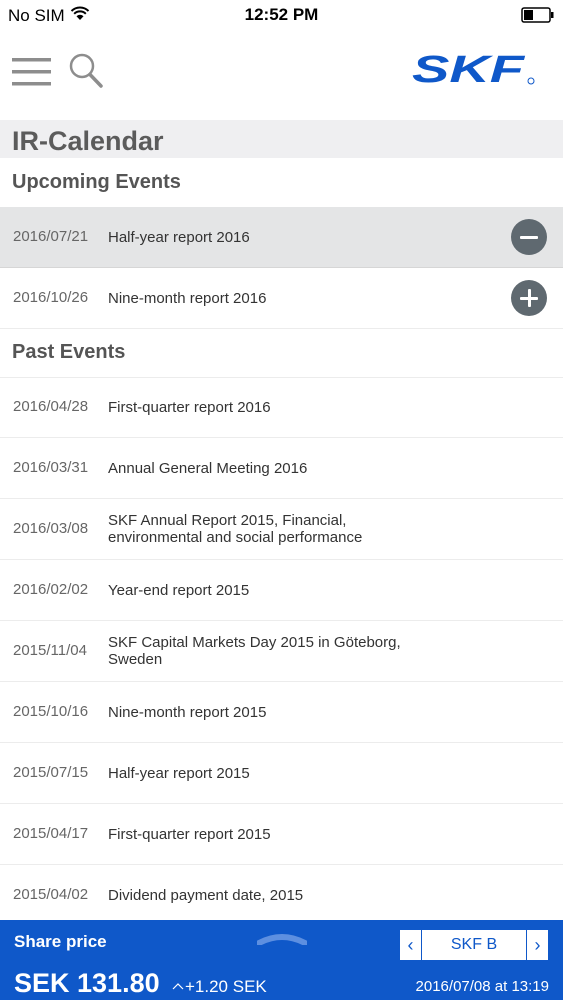  Describe the element at coordinates (281, 590) in the screenshot. I see `event-row: 2016/02/02 Year-end report 2015` at that location.